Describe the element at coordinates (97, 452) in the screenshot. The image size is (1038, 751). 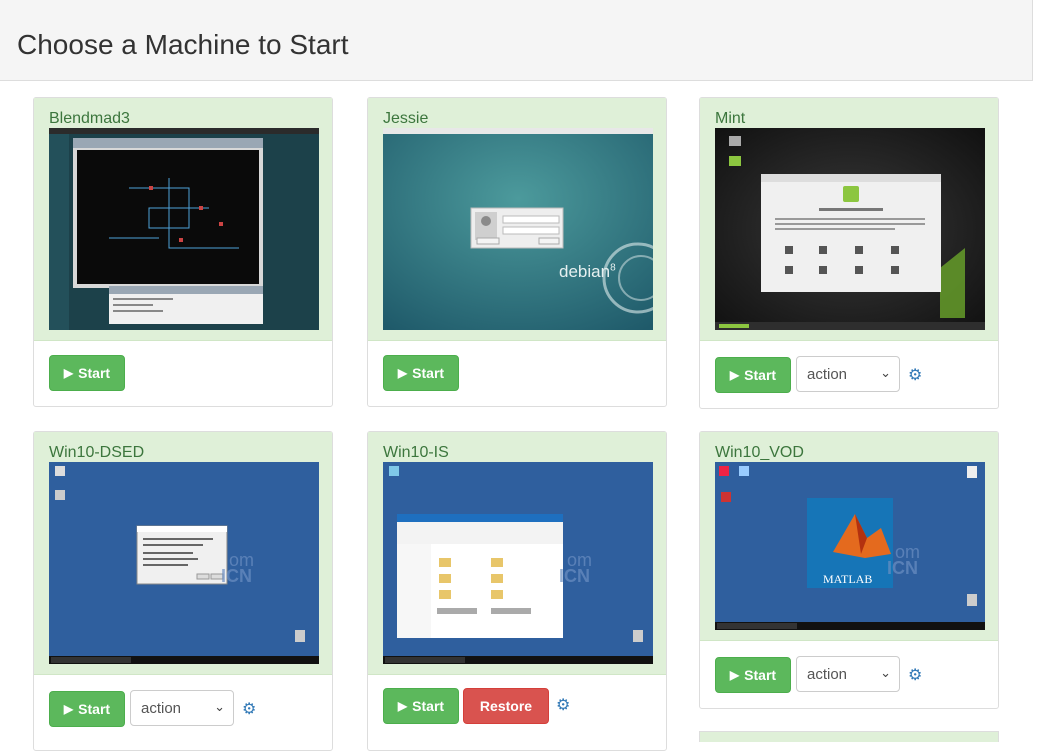
I see `machine-name: Win10-DSED` at that location.